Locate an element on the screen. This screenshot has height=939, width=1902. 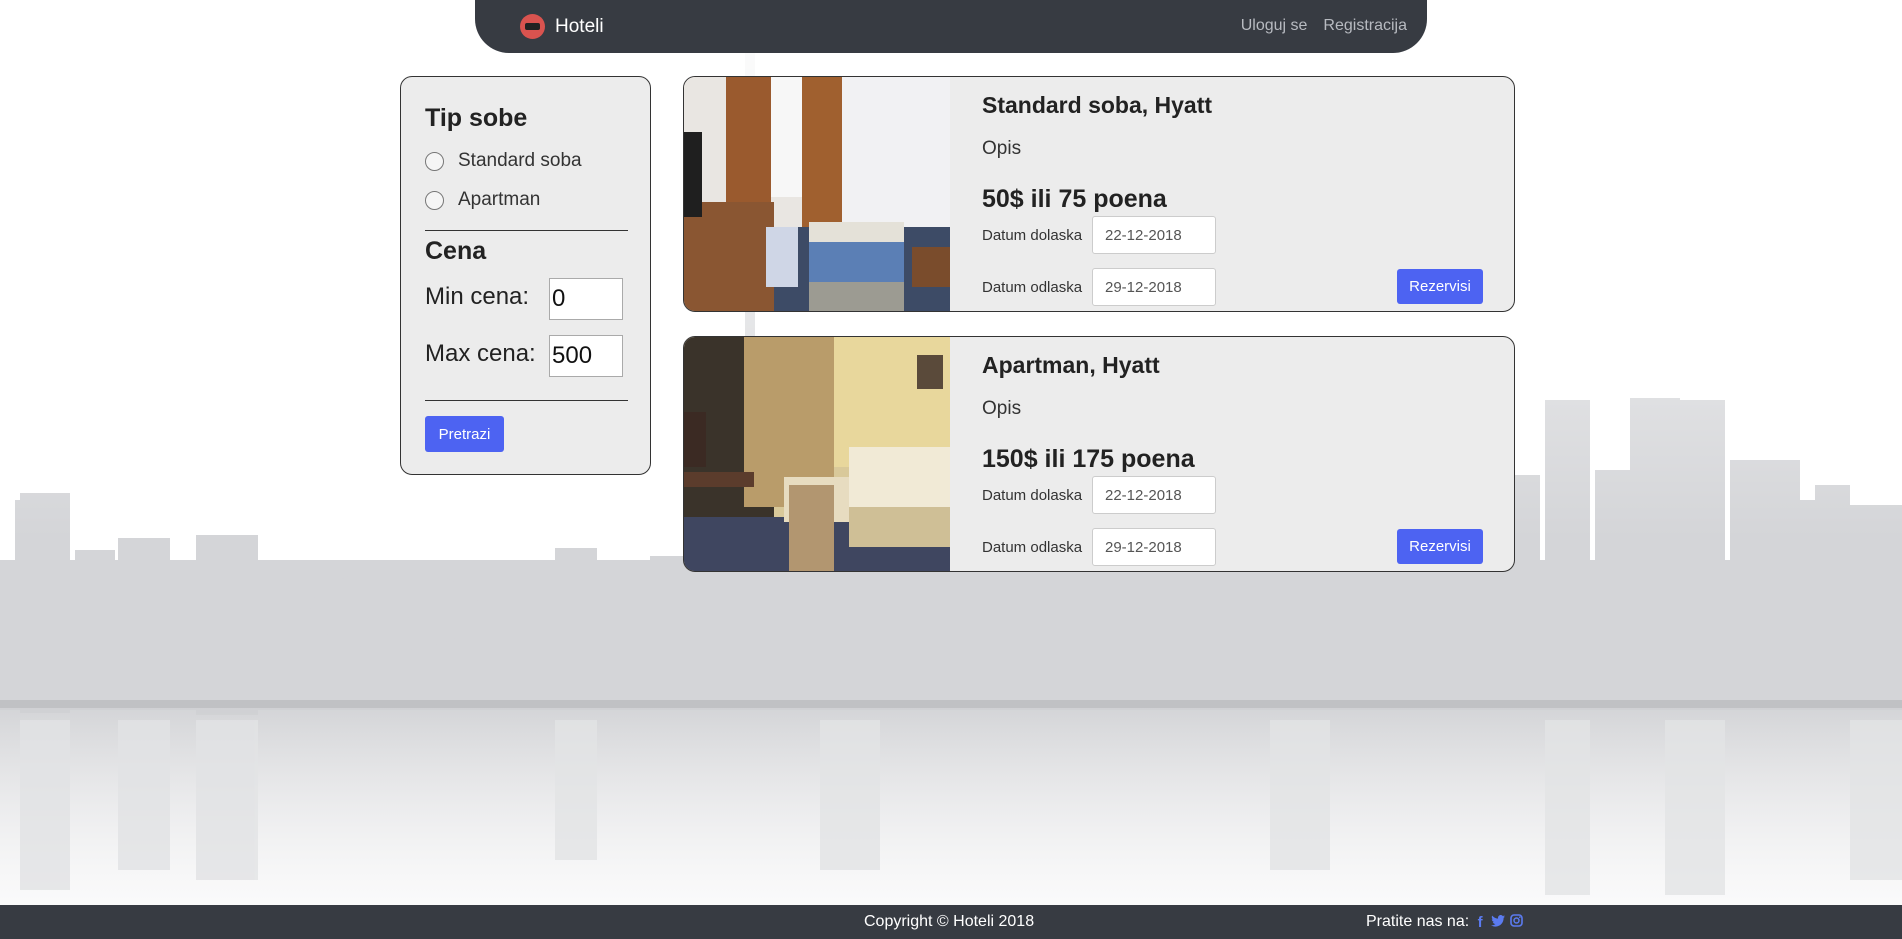
room-type-heading: Tip sobe is located at coordinates (476, 118).